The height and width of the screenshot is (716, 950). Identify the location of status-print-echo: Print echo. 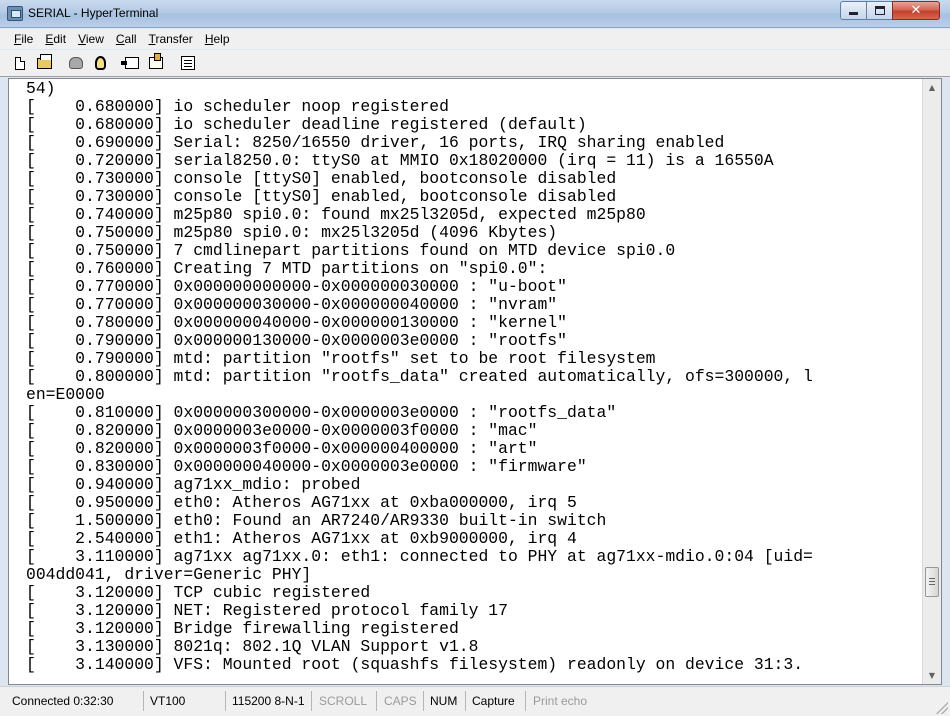
(560, 701).